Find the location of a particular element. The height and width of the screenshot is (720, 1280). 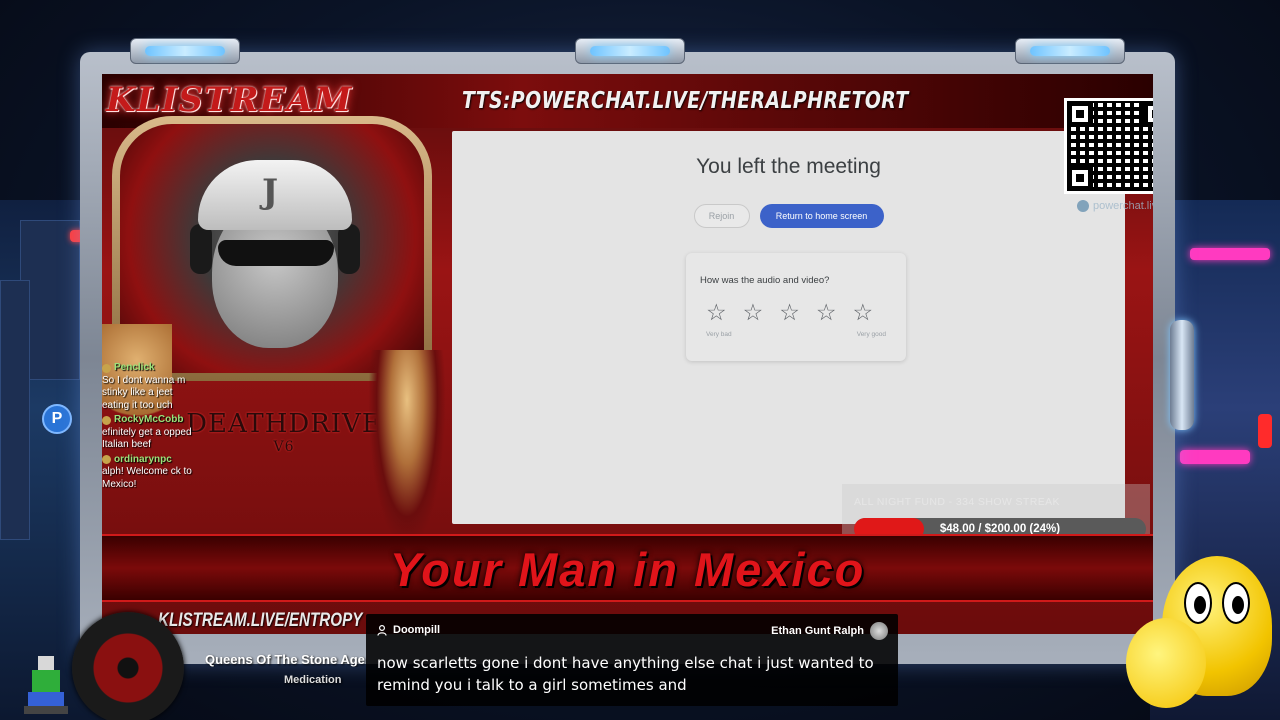

chat-user: RockyMcCobb is located at coordinates (152, 420).